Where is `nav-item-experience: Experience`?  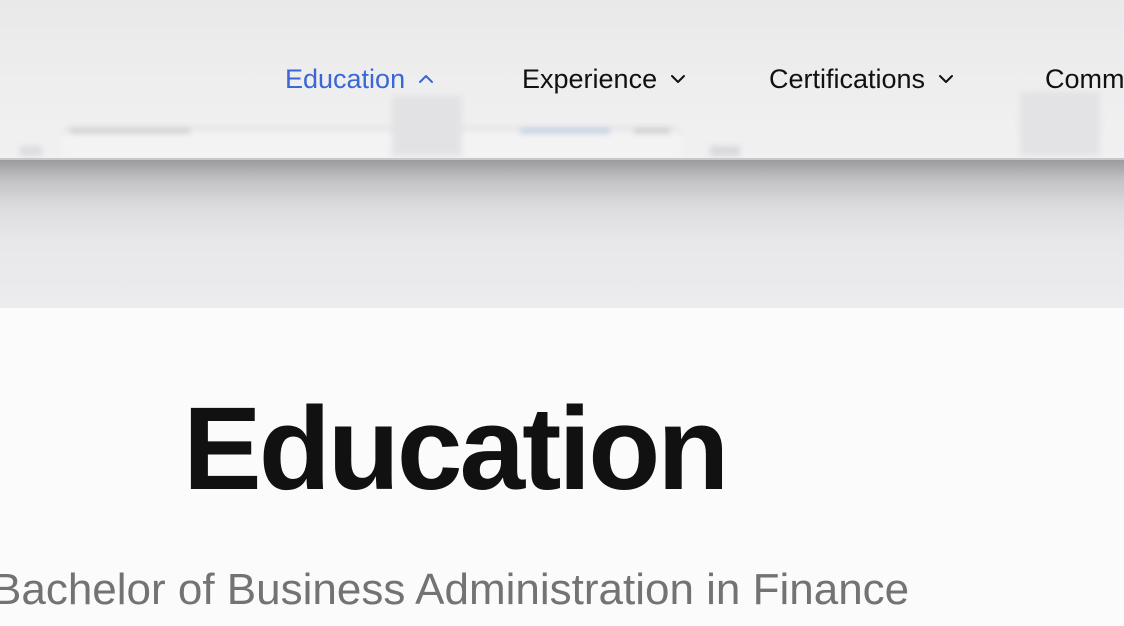
nav-item-experience: Experience is located at coordinates (604, 79).